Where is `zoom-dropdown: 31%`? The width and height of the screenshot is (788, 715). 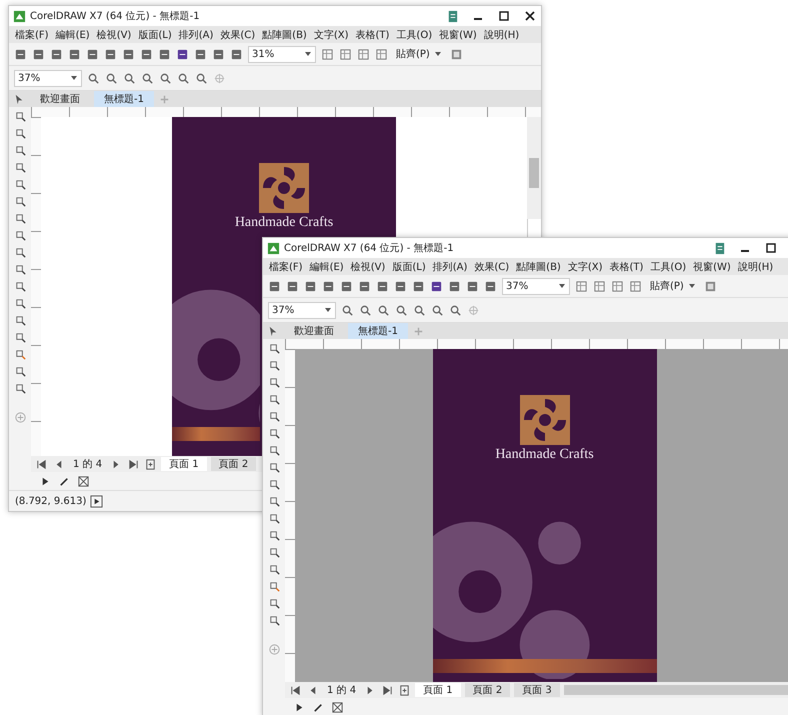 zoom-dropdown: 31% is located at coordinates (282, 54).